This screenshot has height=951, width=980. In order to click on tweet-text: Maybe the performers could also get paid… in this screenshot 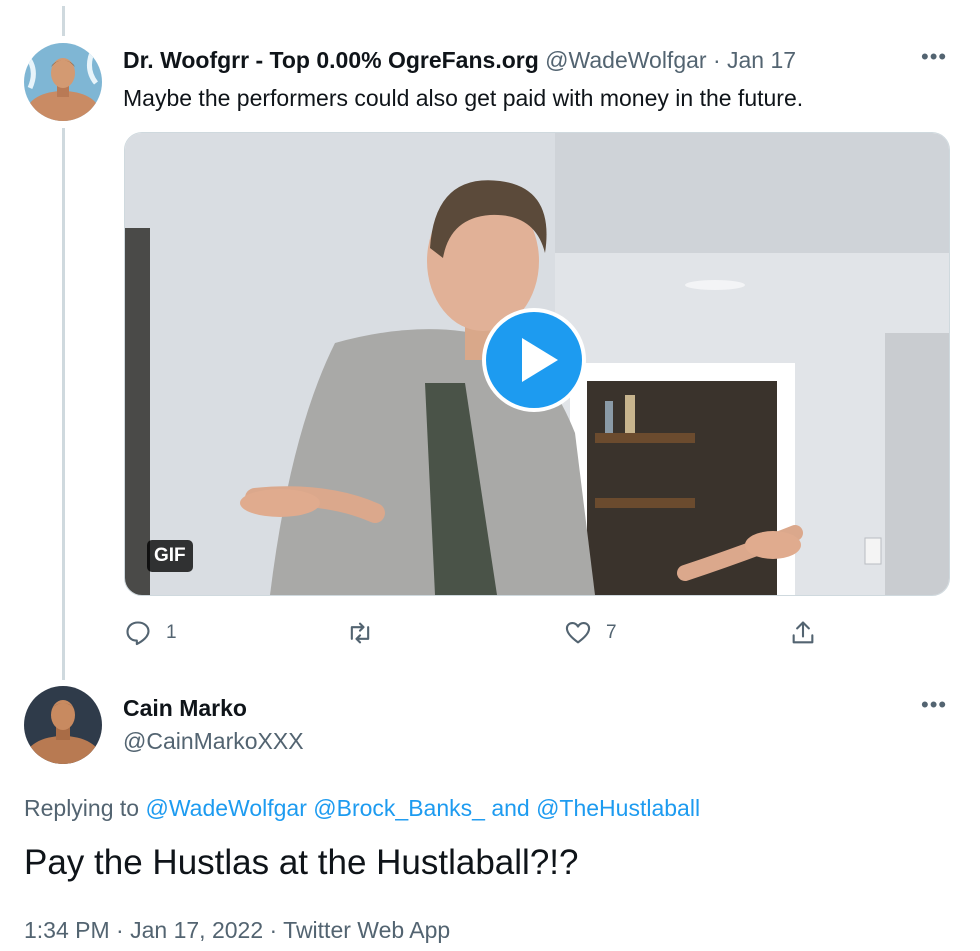, I will do `click(463, 98)`.